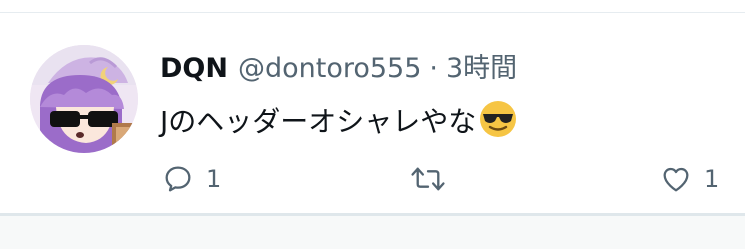  Describe the element at coordinates (178, 179) in the screenshot. I see `reply-icon` at that location.